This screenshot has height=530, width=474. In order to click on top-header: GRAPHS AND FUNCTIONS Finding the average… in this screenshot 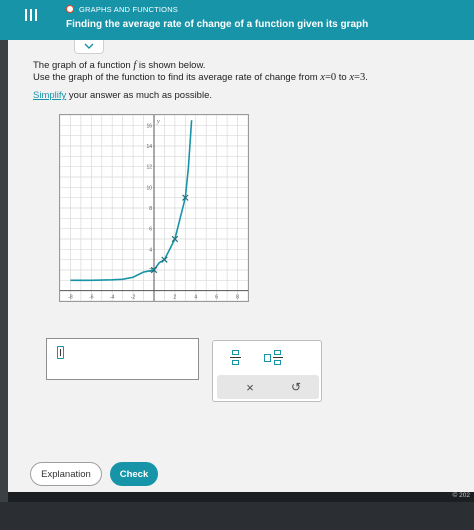, I will do `click(237, 20)`.